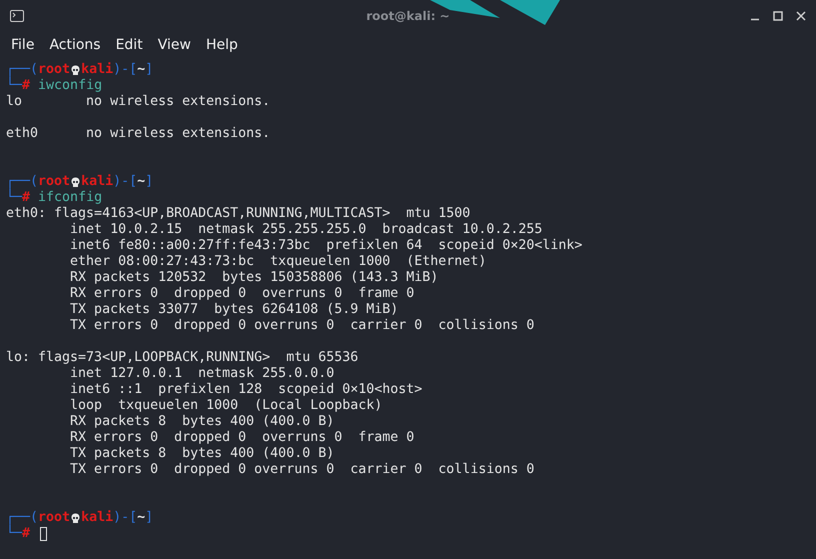 The height and width of the screenshot is (559, 816). What do you see at coordinates (201, 422) in the screenshot?
I see `output-line: RX packets 8 bytes 400 (400.0 B)` at bounding box center [201, 422].